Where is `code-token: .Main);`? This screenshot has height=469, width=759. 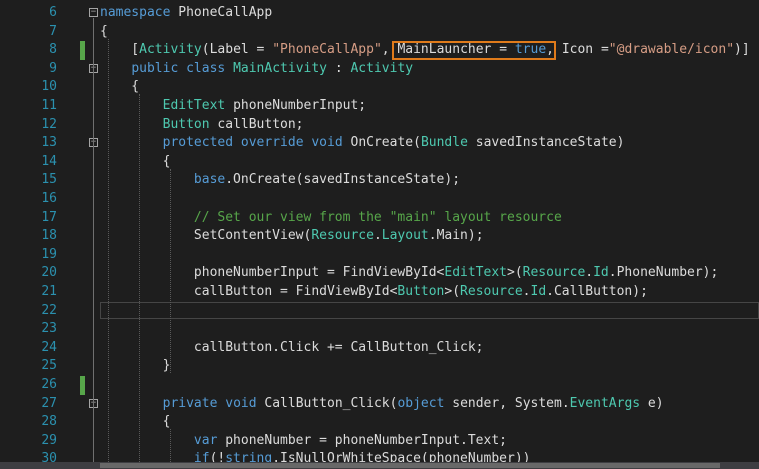
code-token: .Main); is located at coordinates (456, 236).